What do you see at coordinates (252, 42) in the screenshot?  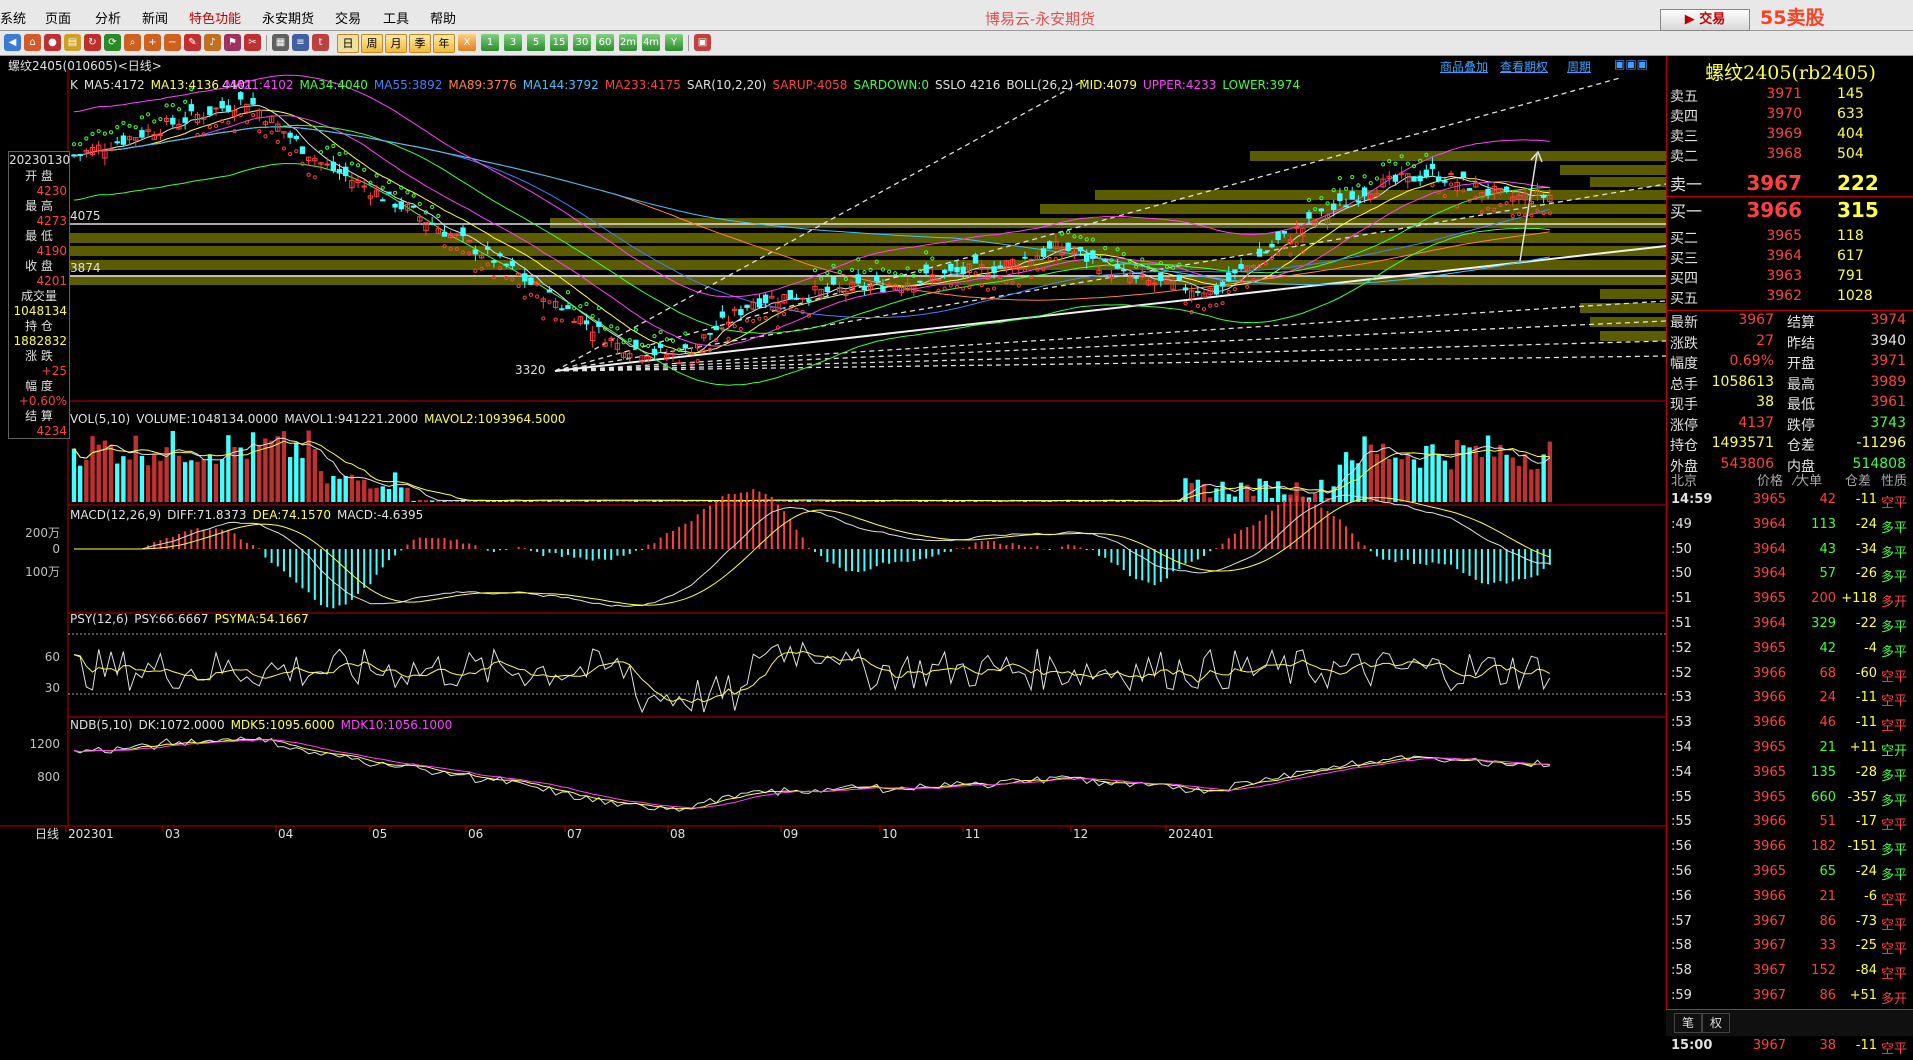 I see `tool-icon: ✂` at bounding box center [252, 42].